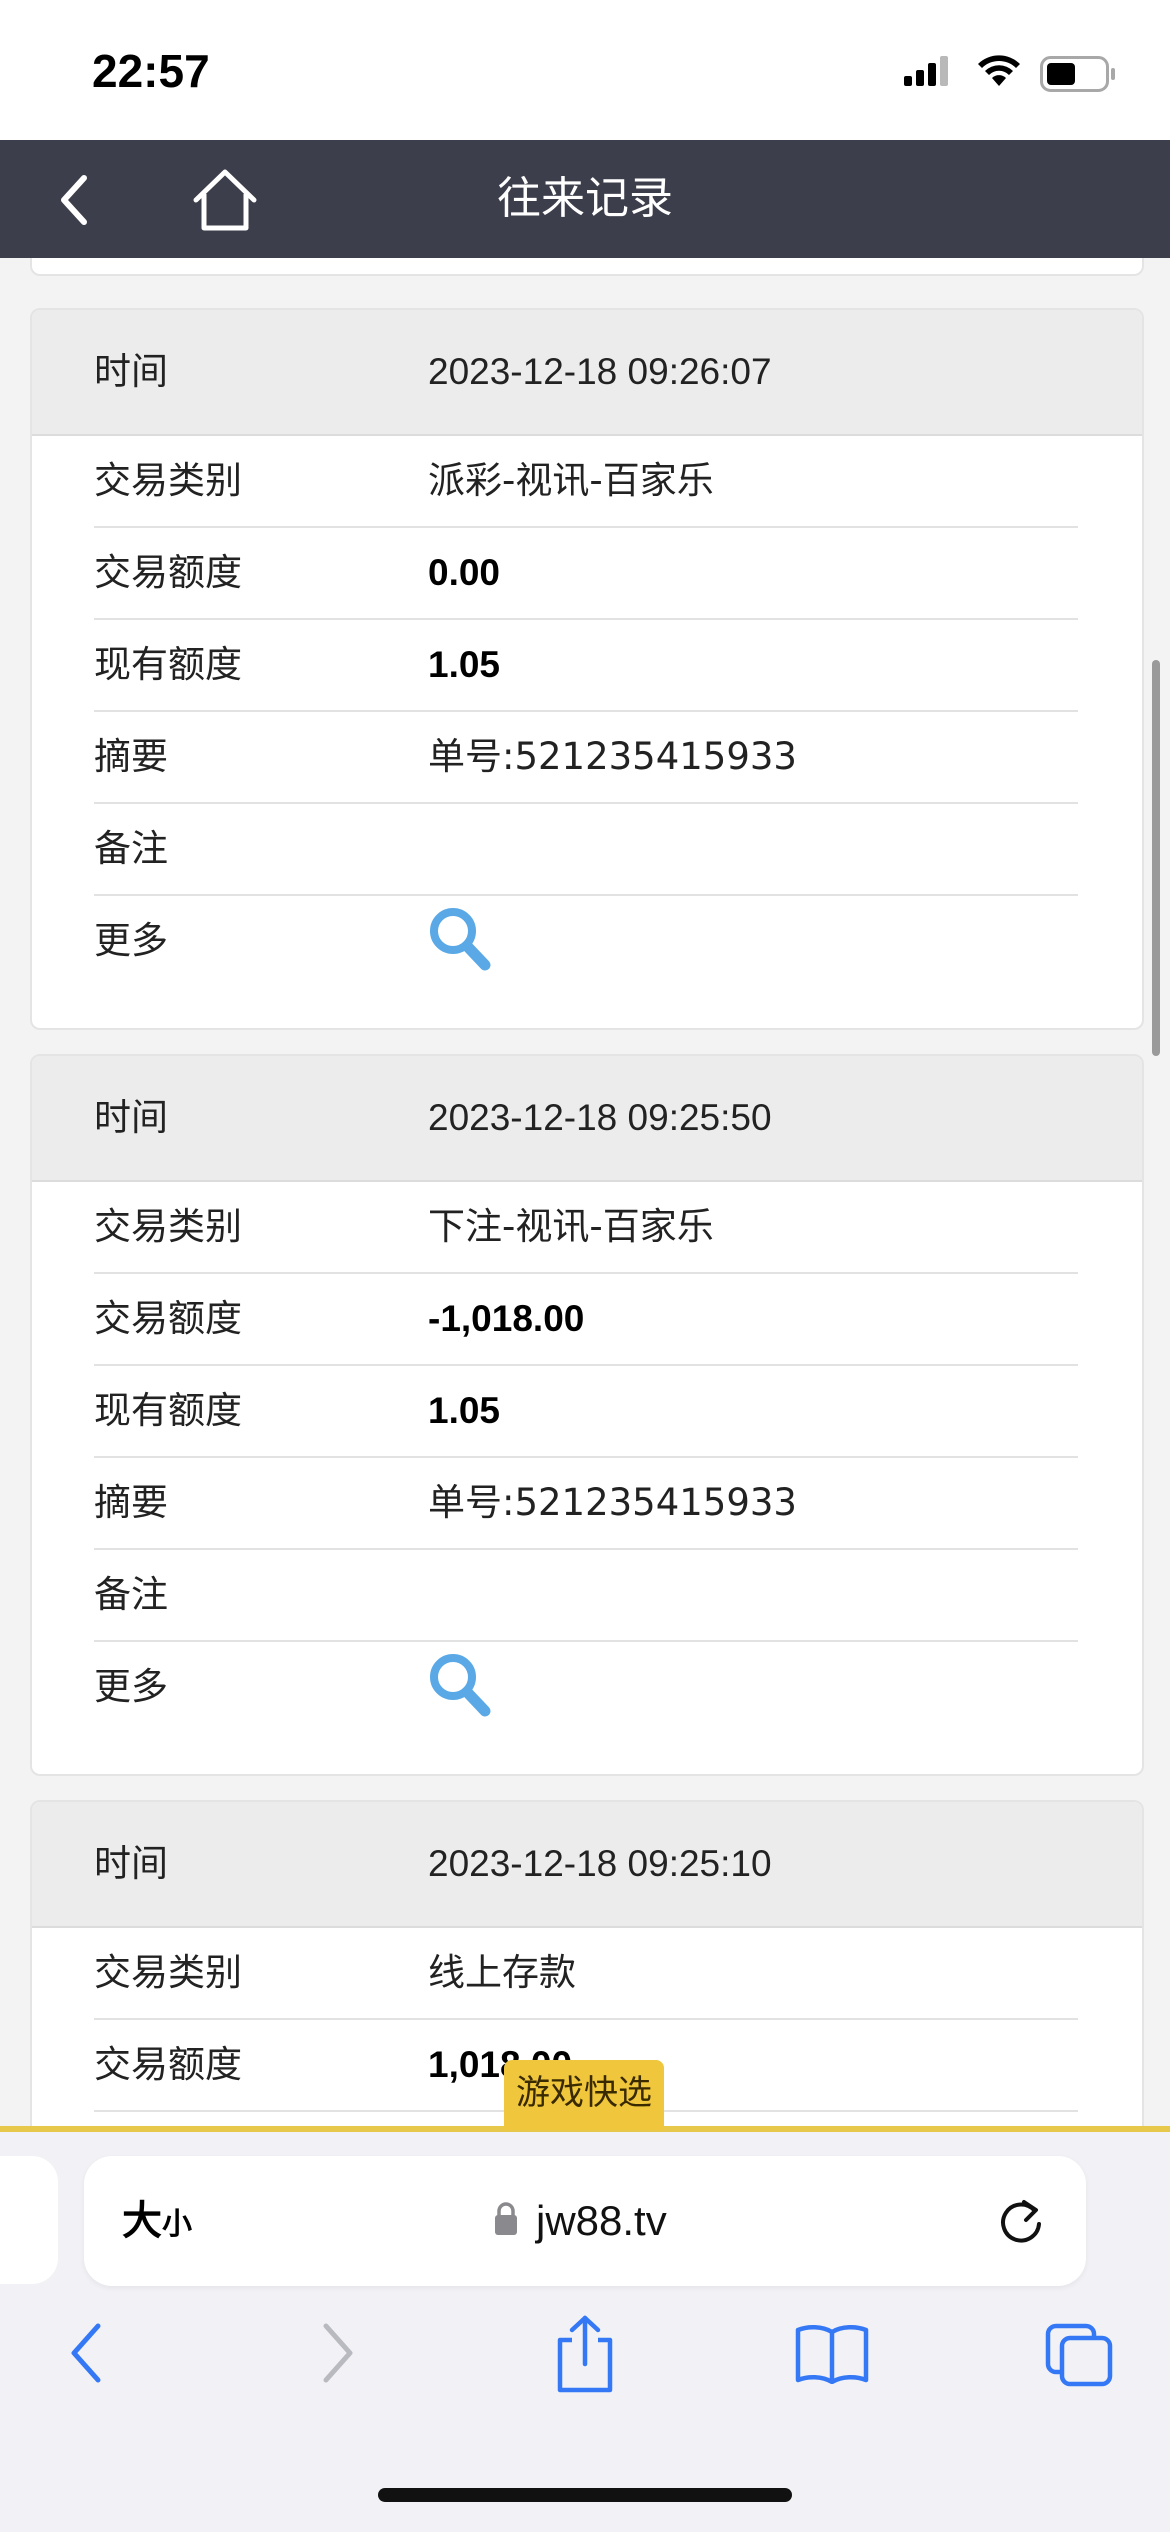 The height and width of the screenshot is (2532, 1170). I want to click on page-title: 往来记录, so click(585, 198).